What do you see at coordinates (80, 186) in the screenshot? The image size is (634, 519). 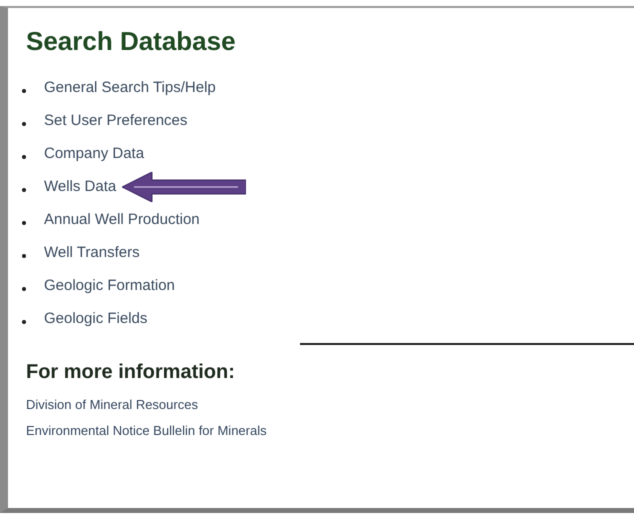 I see `menu-link: Wells Data` at bounding box center [80, 186].